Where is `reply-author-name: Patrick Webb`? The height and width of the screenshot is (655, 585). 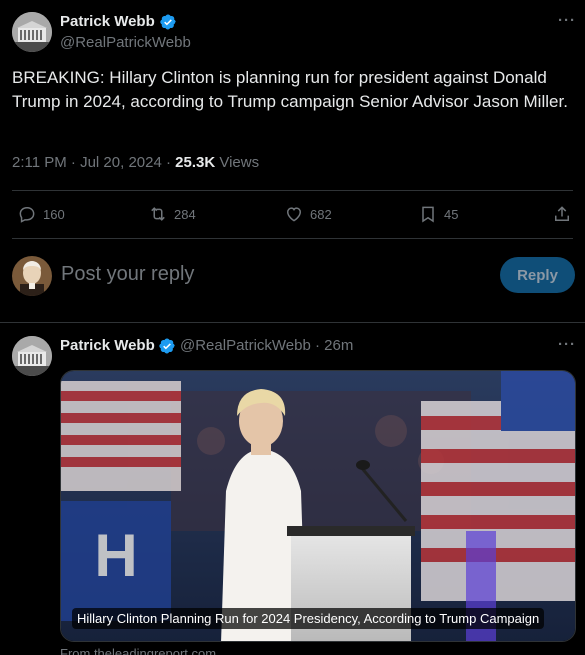
reply-author-name: Patrick Webb is located at coordinates (107, 345).